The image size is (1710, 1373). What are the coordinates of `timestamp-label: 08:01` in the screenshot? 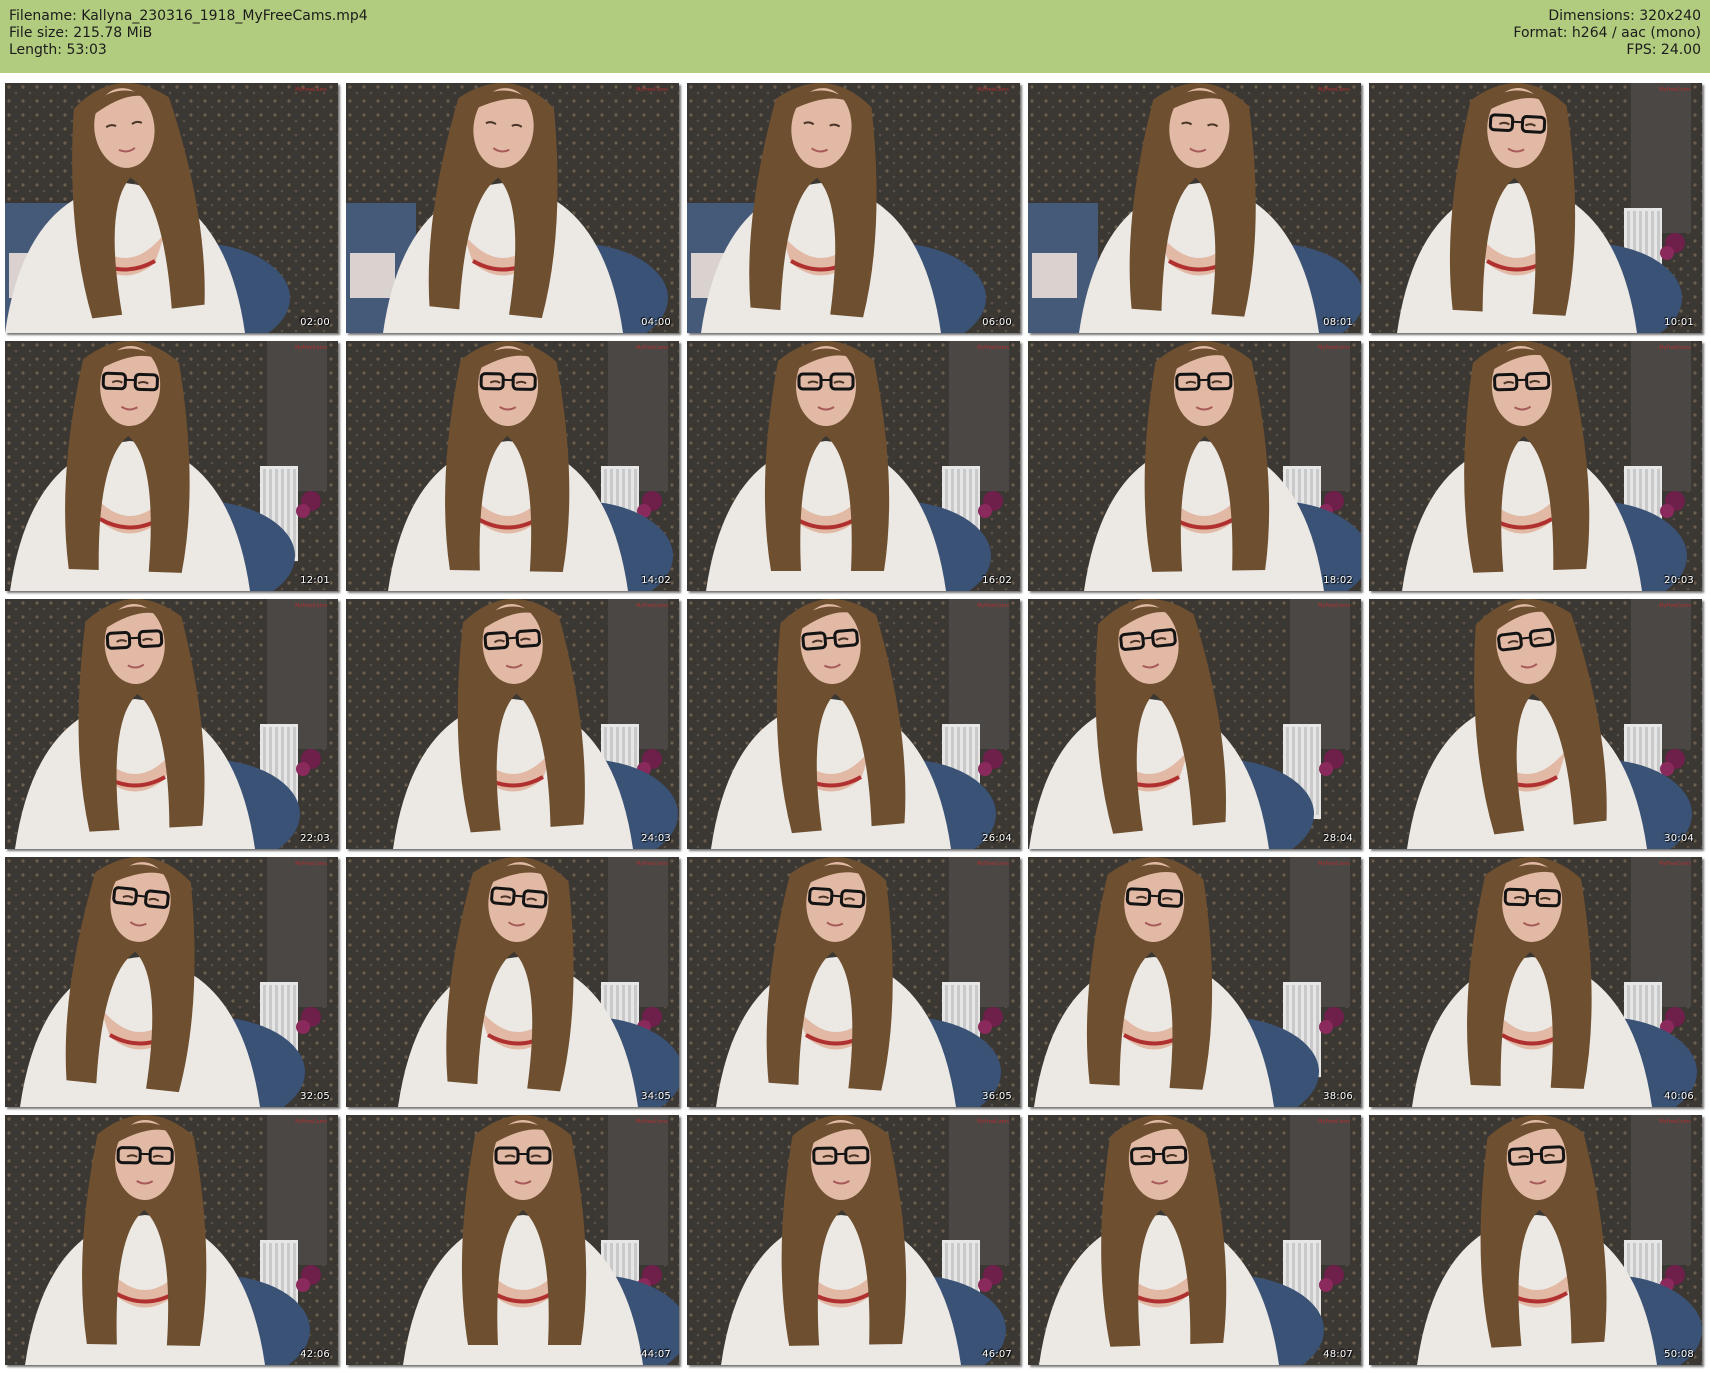 It's located at (1338, 322).